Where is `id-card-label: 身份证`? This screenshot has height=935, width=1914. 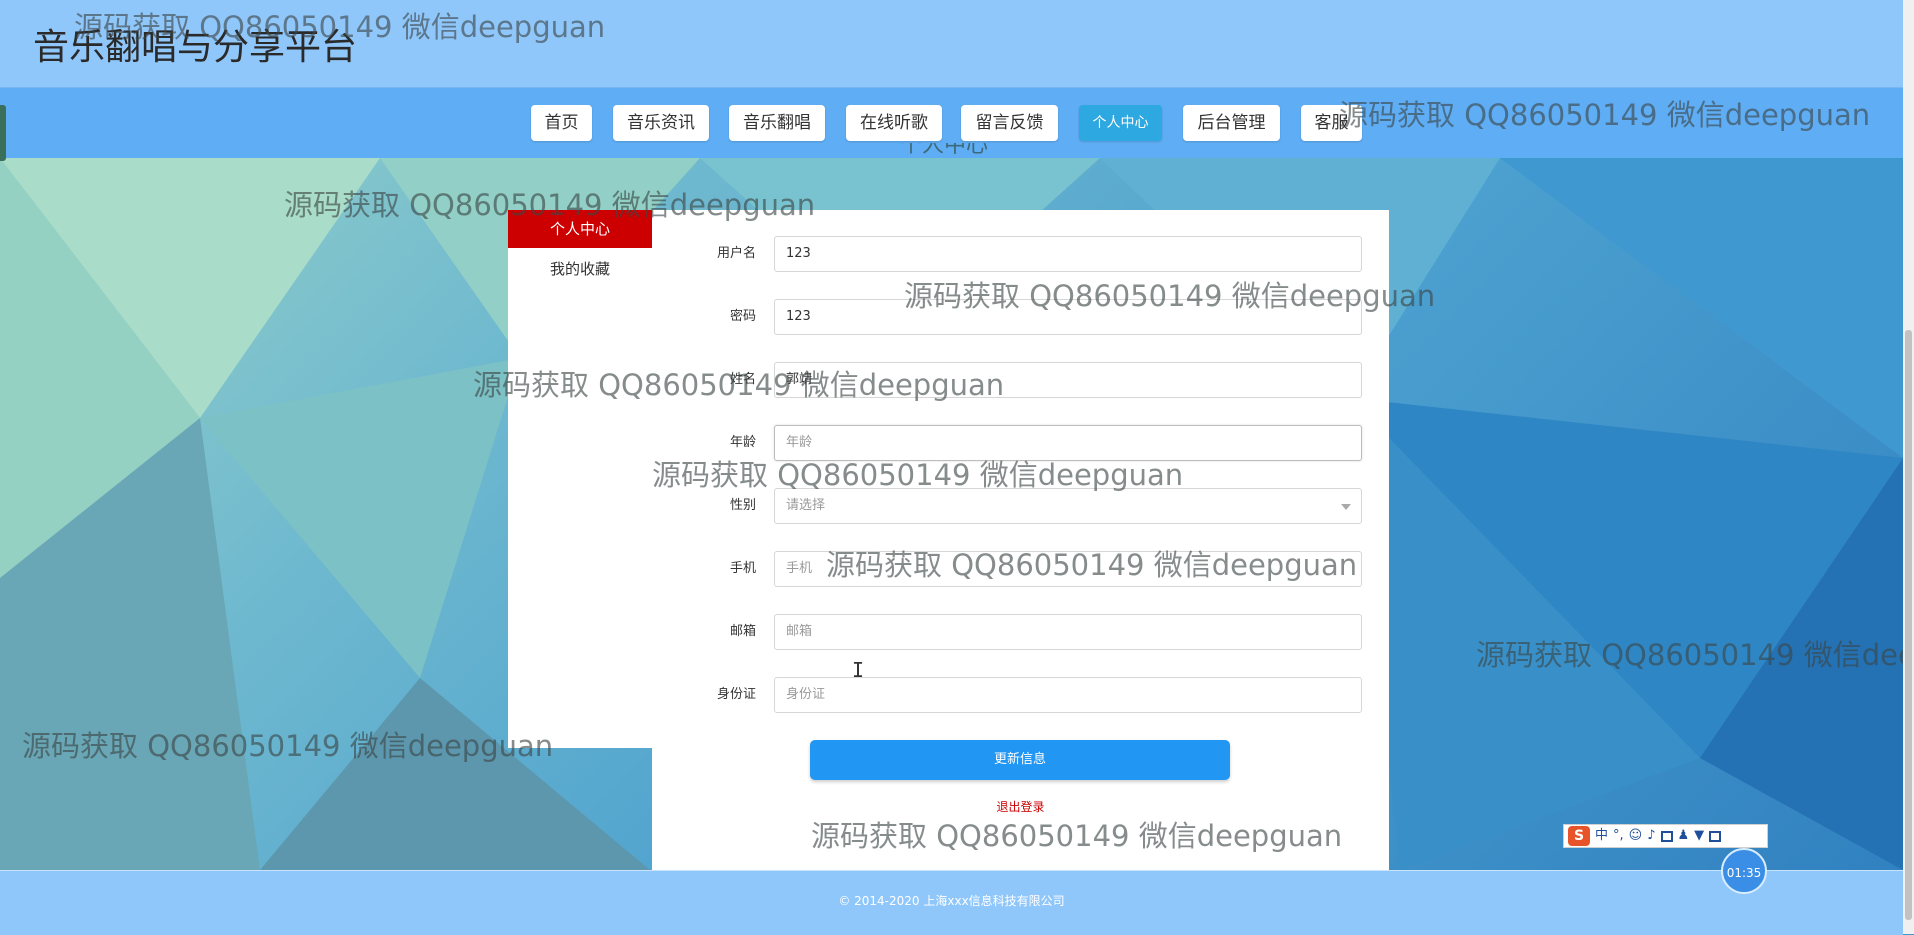 id-card-label: 身份证 is located at coordinates (736, 694).